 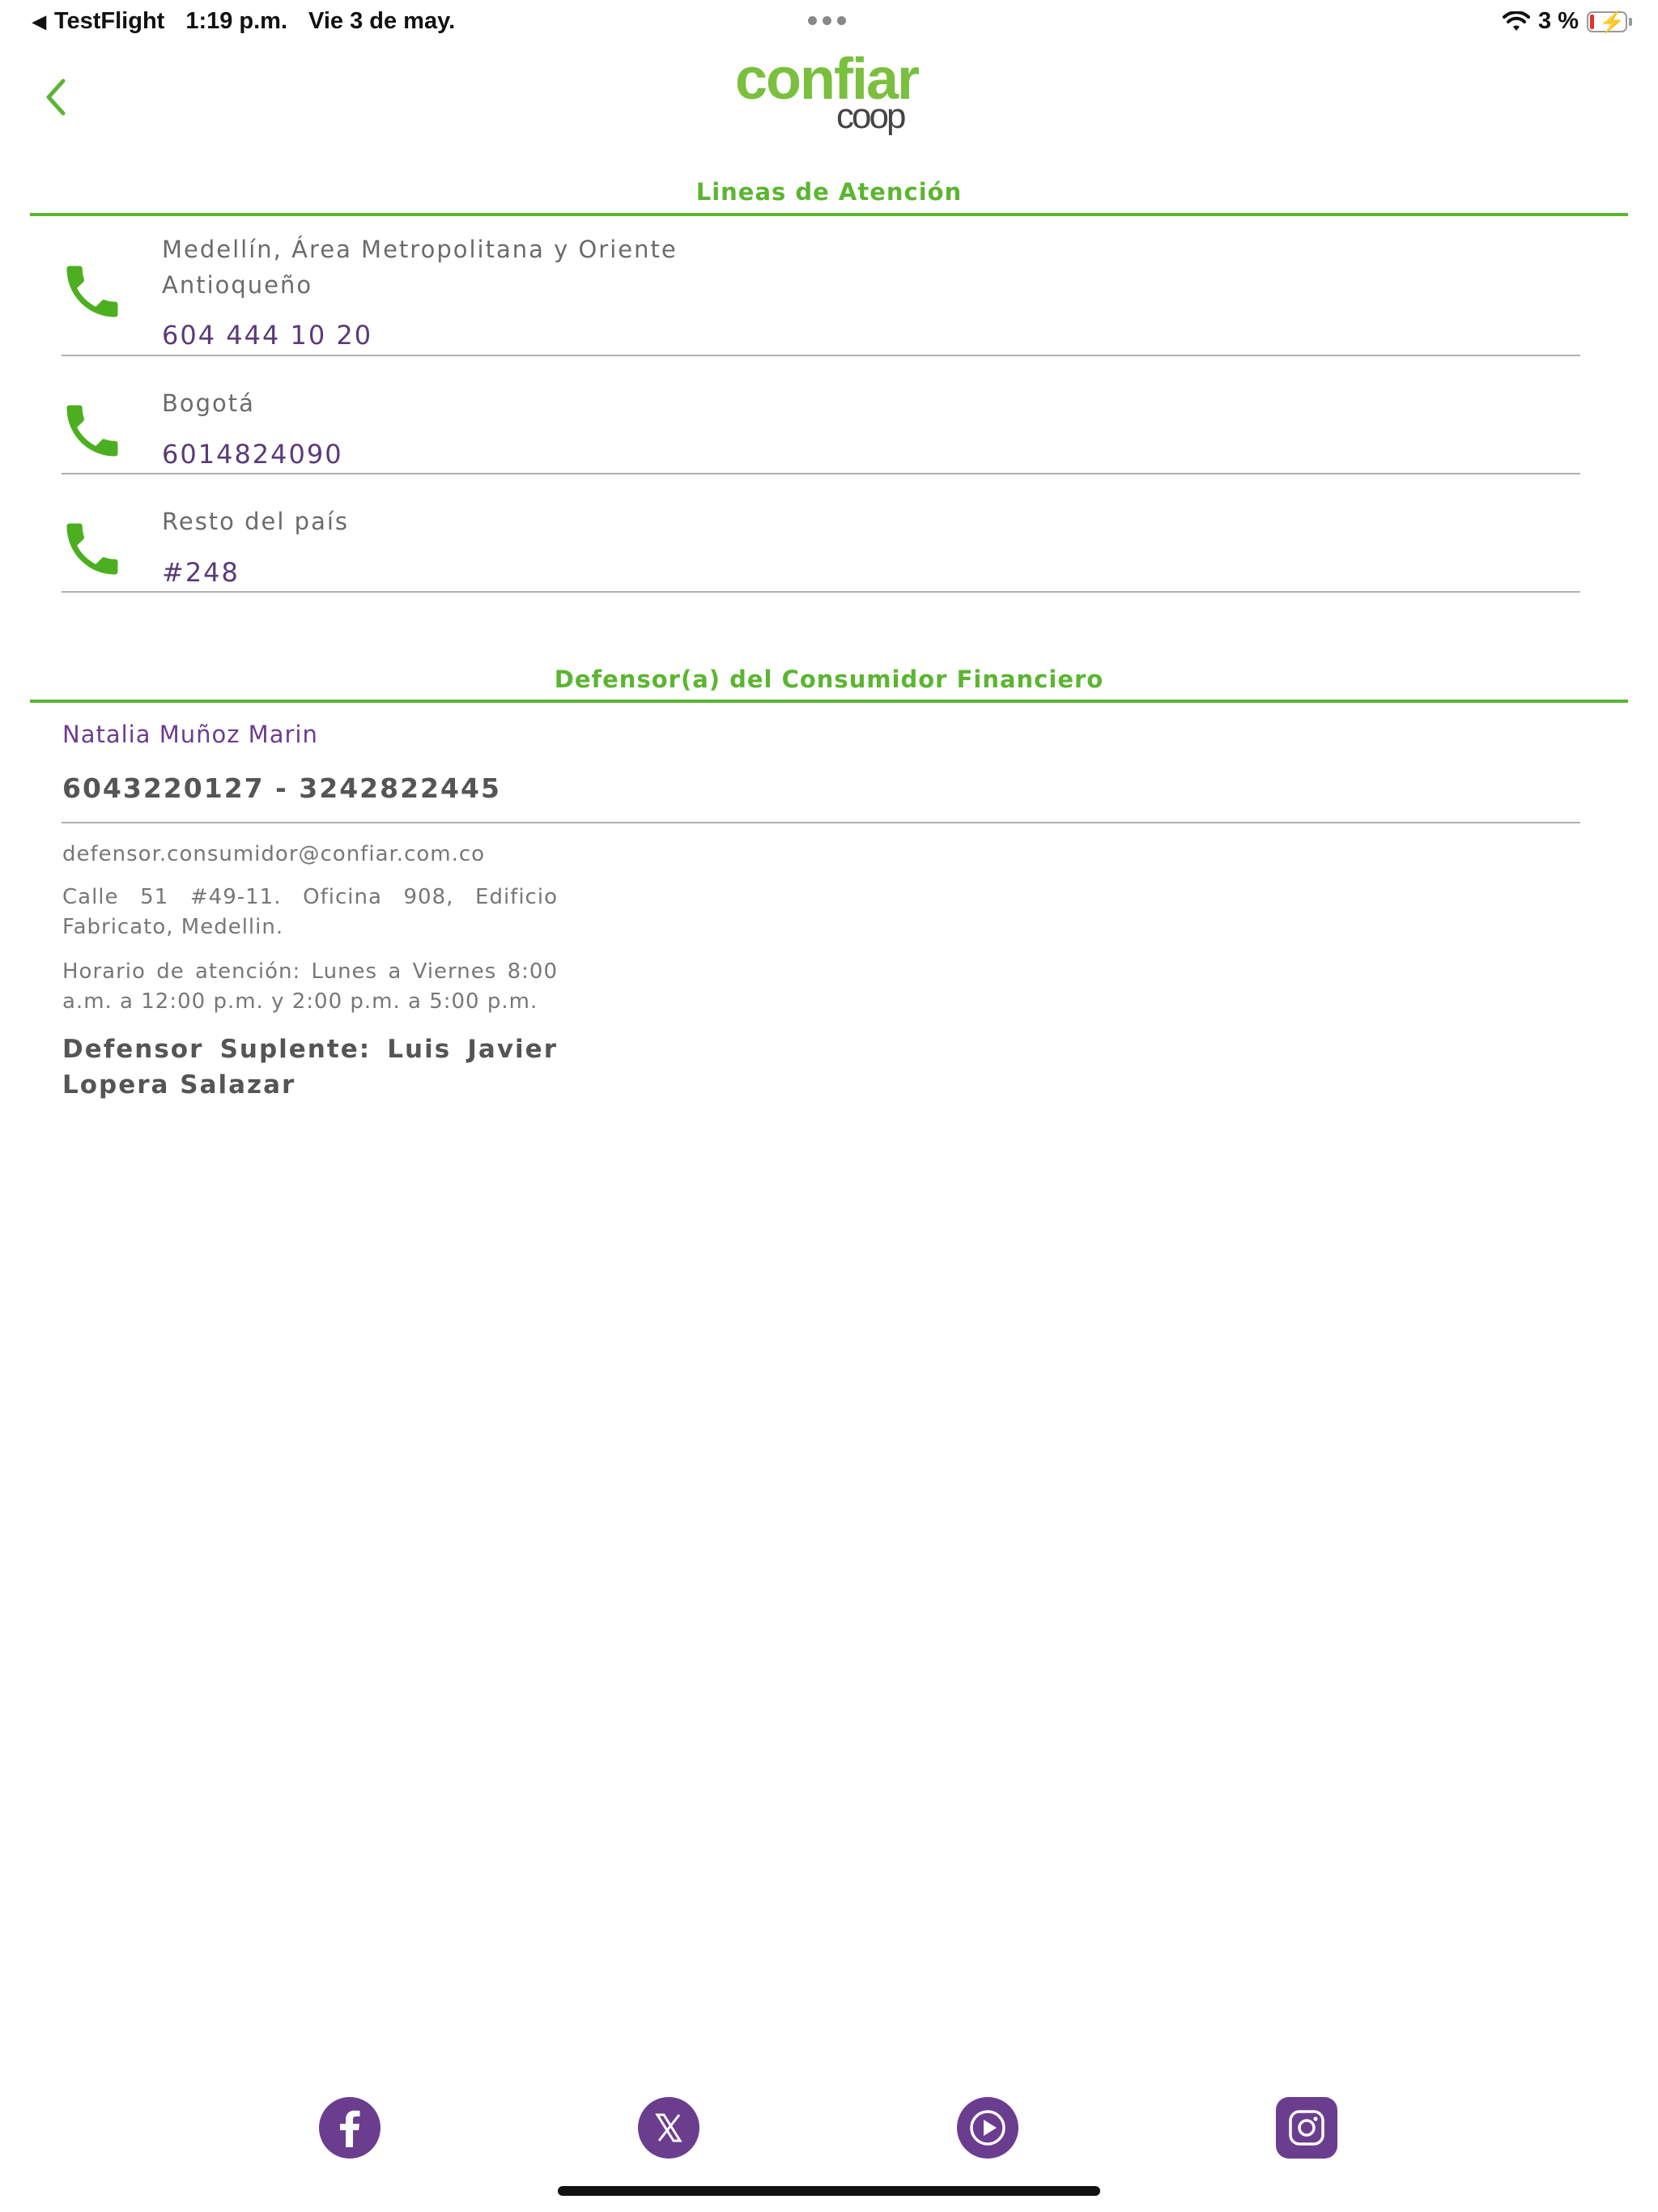 I want to click on defensor-section-title: Defensor(a) del Consumidor Financiero, so click(x=829, y=680).